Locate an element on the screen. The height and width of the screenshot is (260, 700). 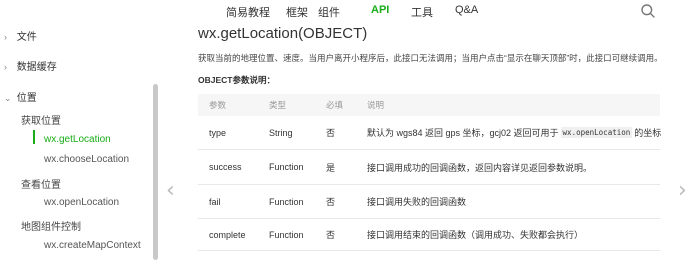
active-indicator is located at coordinates (34, 137).